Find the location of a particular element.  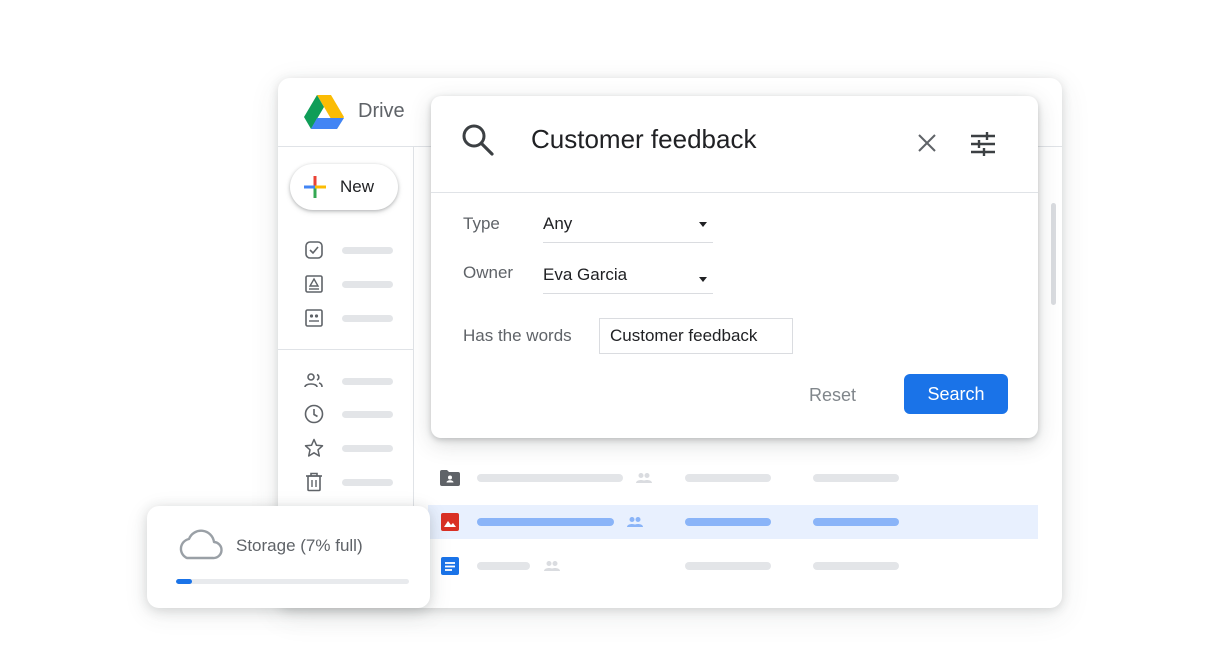

storage-card: Storage (7% full) is located at coordinates (288, 557).